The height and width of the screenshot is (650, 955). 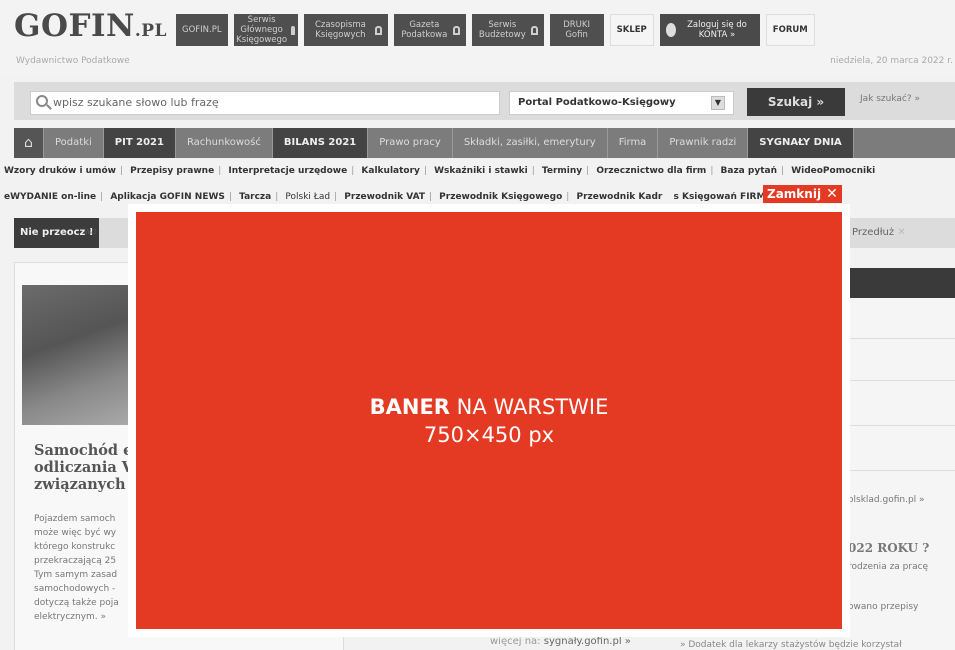 What do you see at coordinates (576, 30) in the screenshot?
I see `nav-druki-gofin: DRUKI Gofin` at bounding box center [576, 30].